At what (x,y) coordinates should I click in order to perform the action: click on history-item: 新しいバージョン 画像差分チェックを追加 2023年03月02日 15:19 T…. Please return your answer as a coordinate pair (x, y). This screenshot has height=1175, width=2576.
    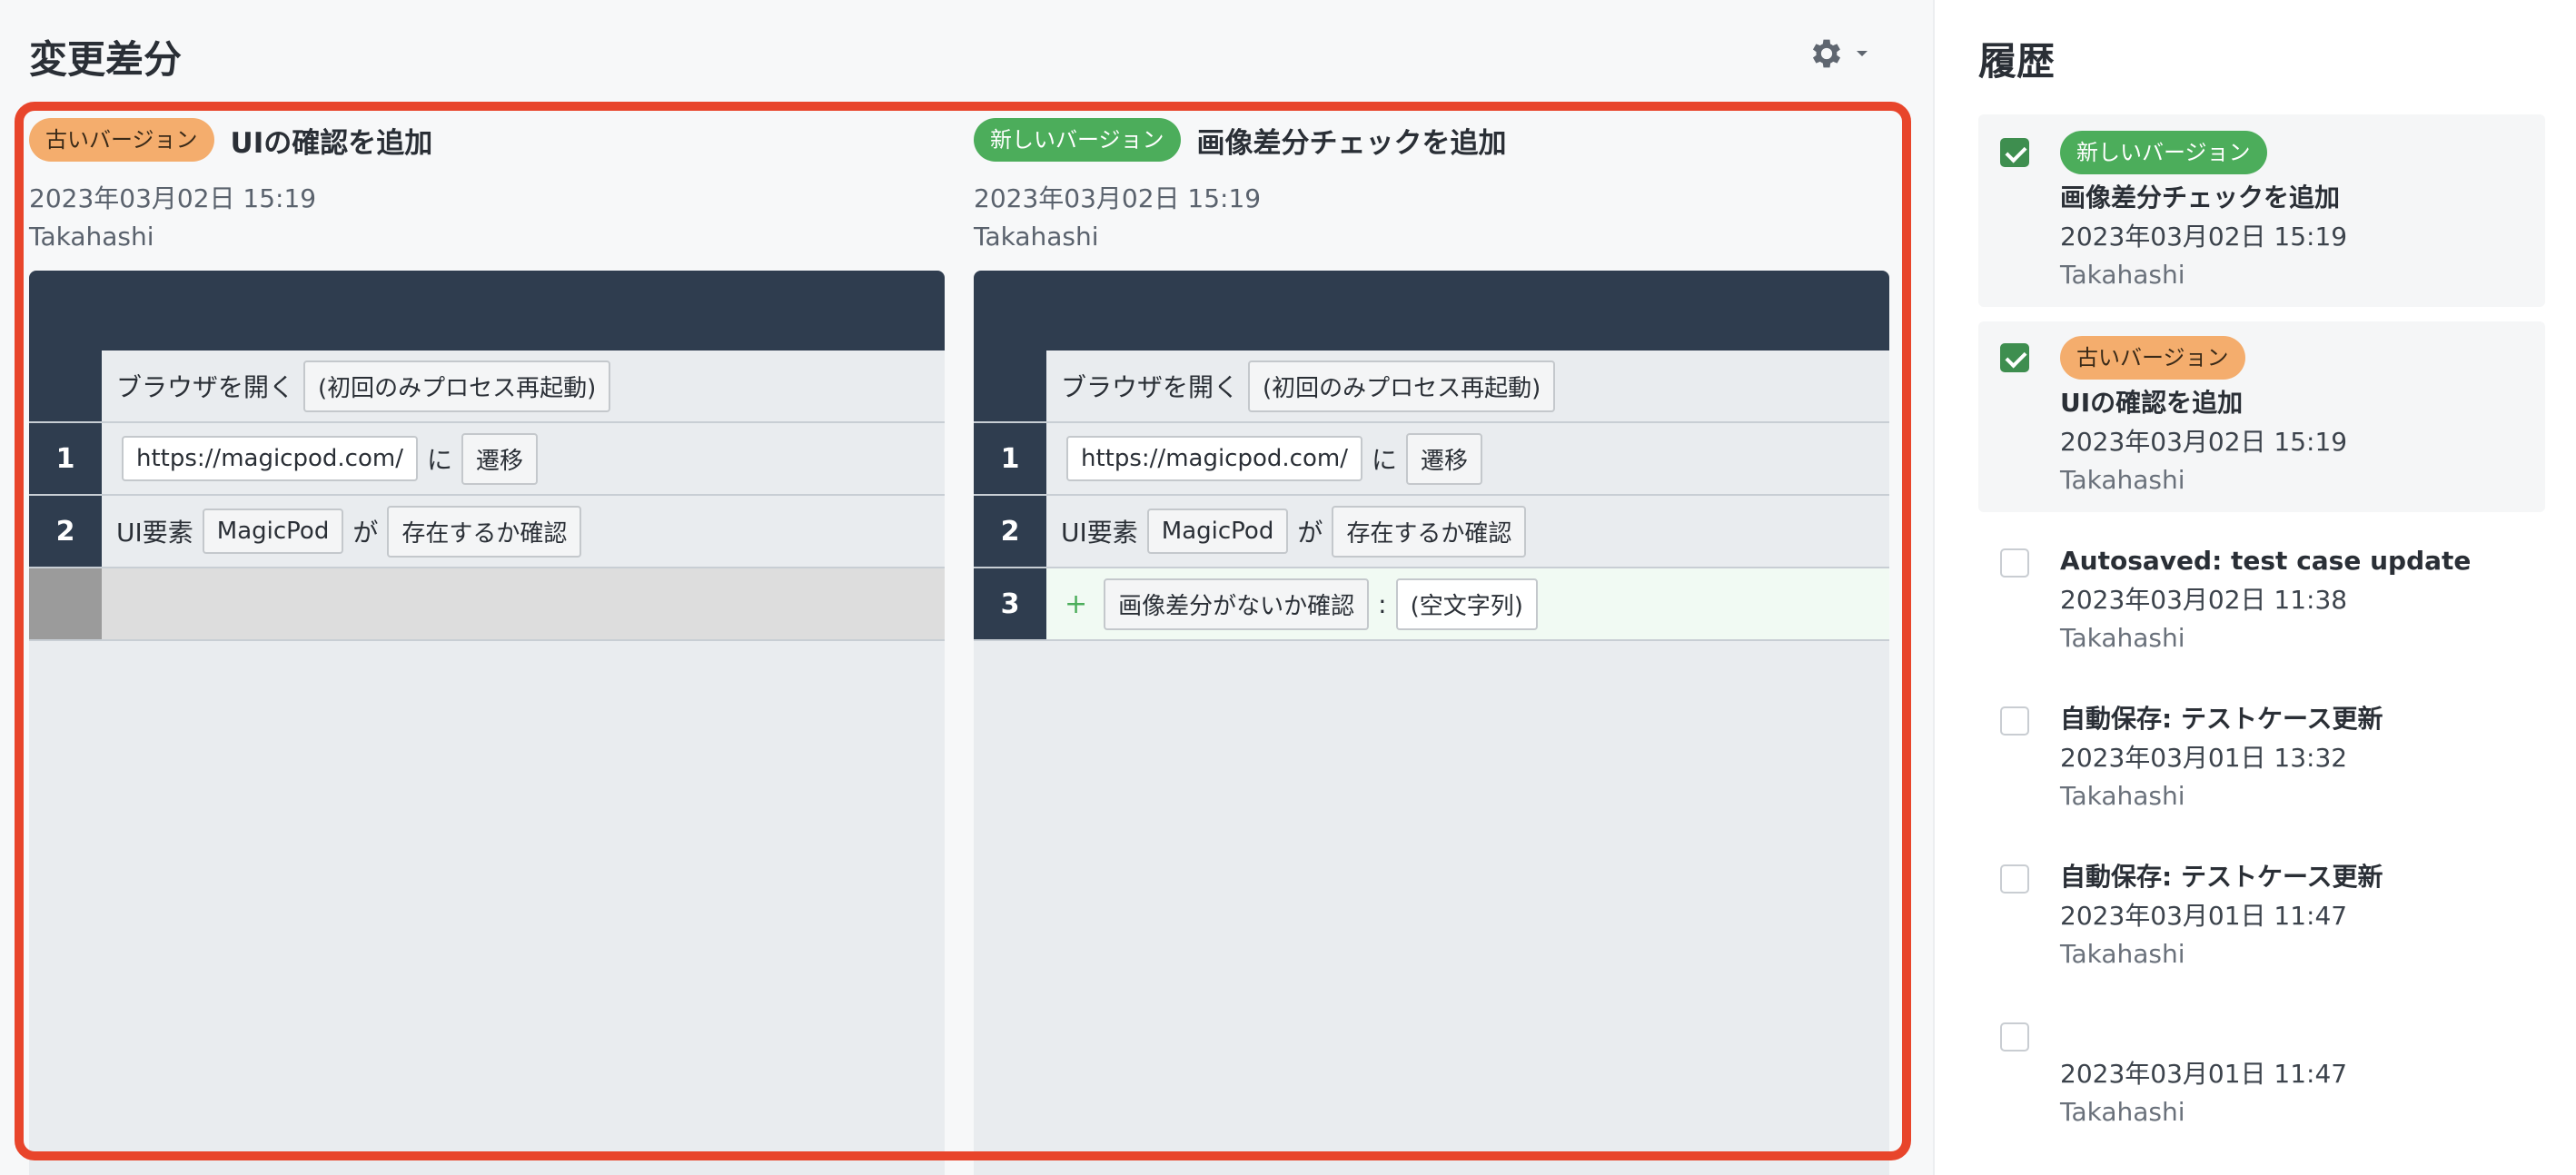
    Looking at the image, I should click on (2261, 210).